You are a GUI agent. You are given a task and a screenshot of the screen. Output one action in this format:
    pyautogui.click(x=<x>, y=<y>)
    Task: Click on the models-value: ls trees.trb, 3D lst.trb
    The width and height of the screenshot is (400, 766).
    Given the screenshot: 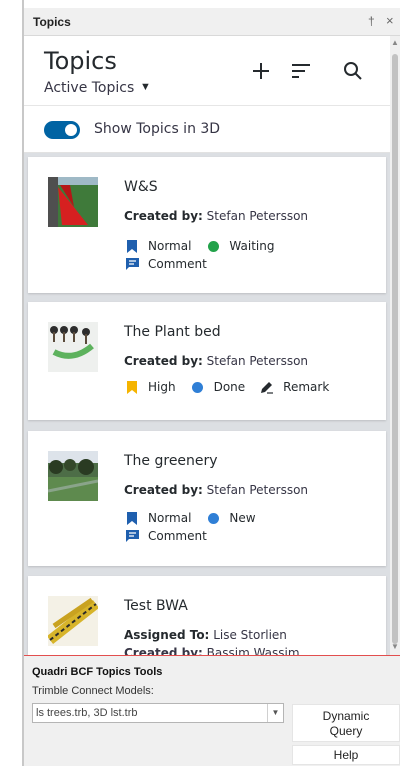 What is the action you would take?
    pyautogui.click(x=87, y=713)
    